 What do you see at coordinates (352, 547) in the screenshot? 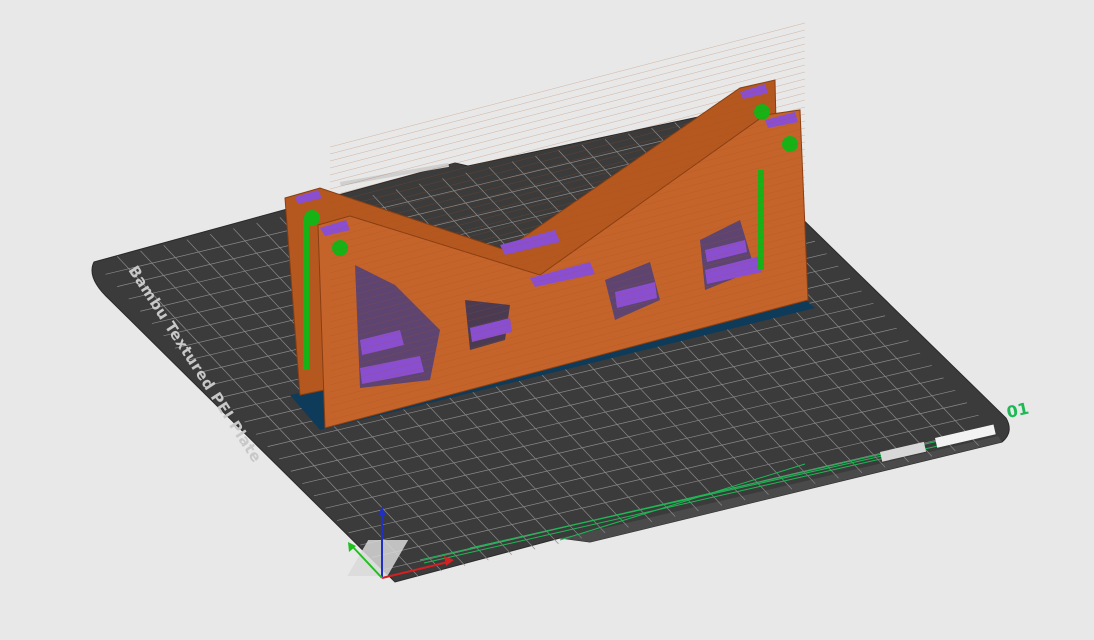
I see `y-axis-arrow-icon` at bounding box center [352, 547].